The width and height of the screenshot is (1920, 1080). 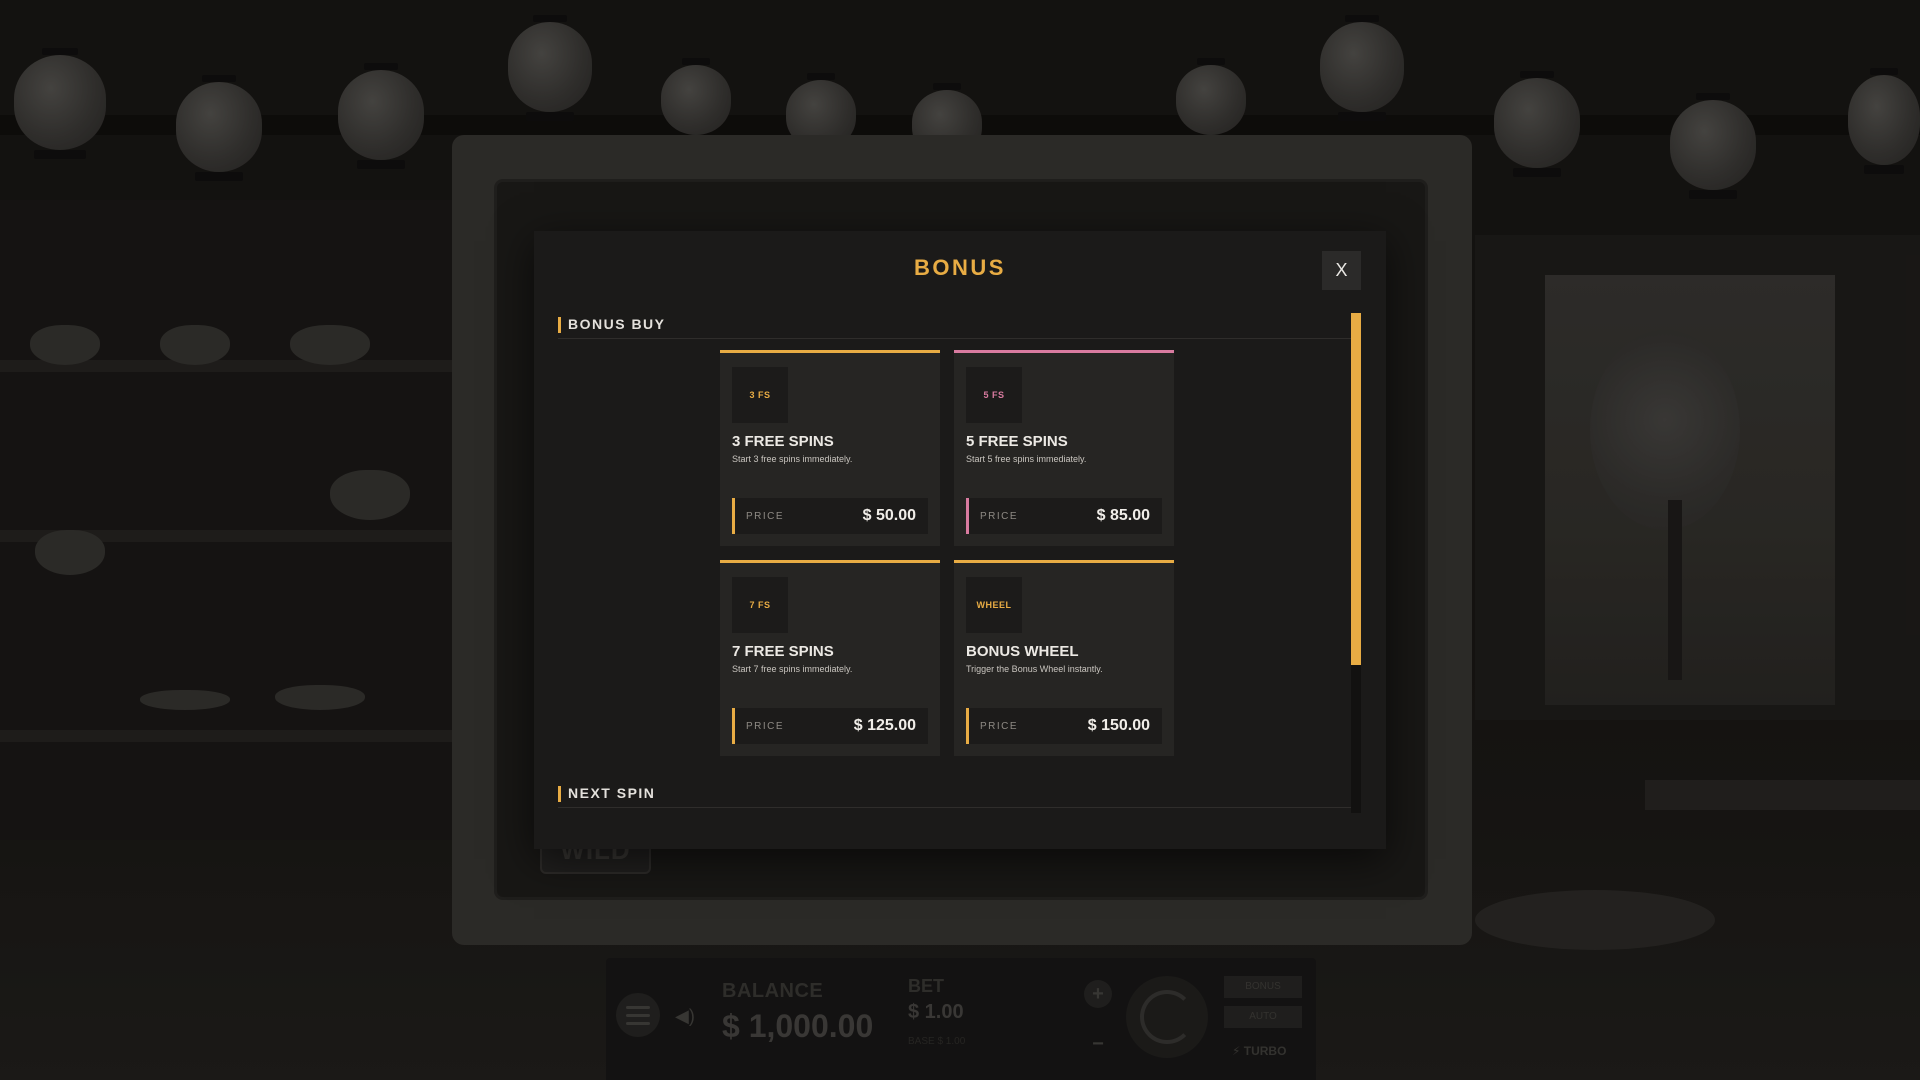 I want to click on price-box: PRICE $ 125.00, so click(x=830, y=726).